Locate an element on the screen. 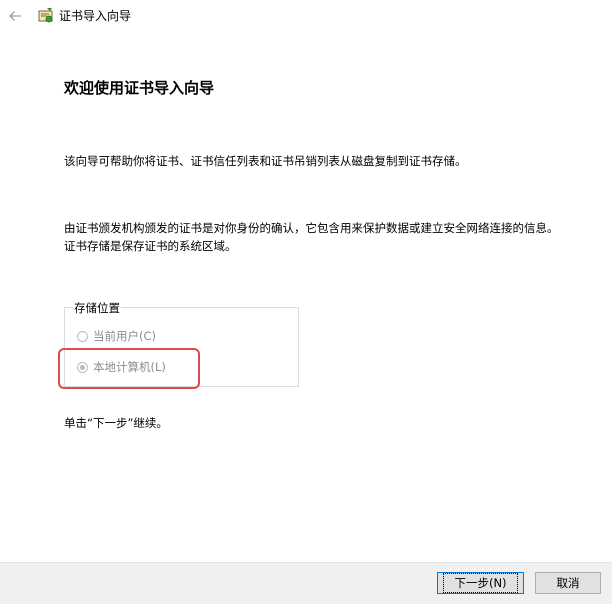  wizard-heading: 欢迎使用证书导入向导 is located at coordinates (139, 88).